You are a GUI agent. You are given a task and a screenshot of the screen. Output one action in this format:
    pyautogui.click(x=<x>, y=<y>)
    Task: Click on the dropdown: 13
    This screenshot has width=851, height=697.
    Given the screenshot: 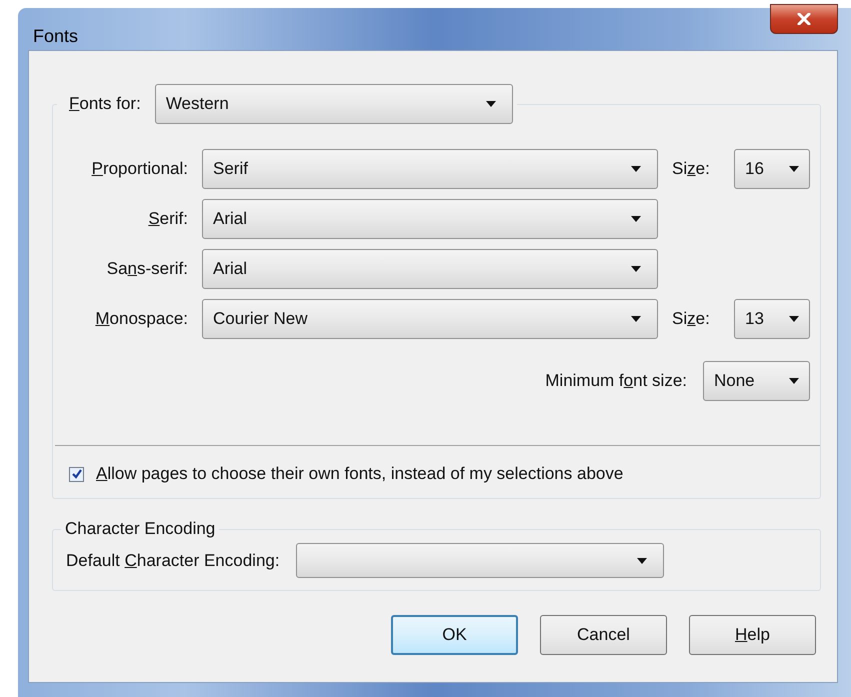 What is the action you would take?
    pyautogui.click(x=772, y=319)
    